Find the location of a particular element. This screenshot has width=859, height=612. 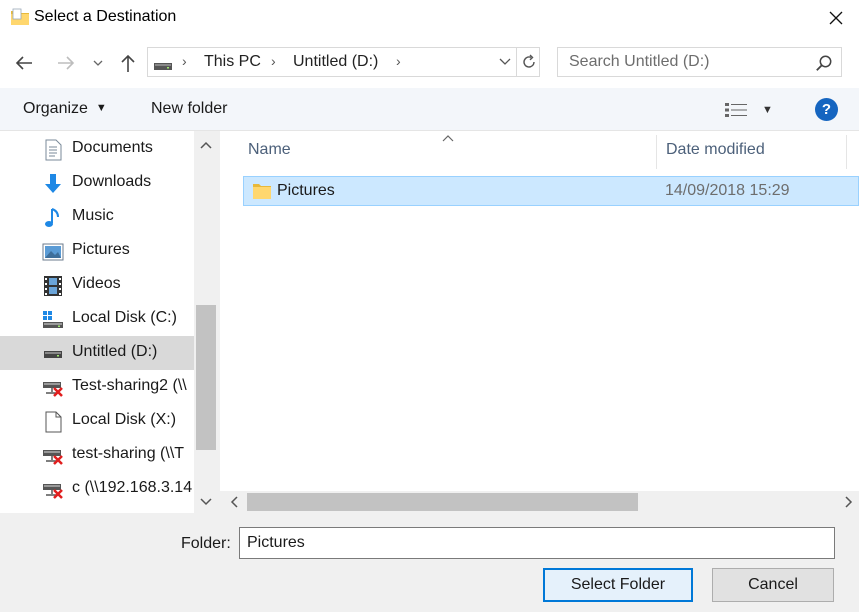

command-bar: Organize ▼ New folder ▼ is located at coordinates (429, 109).